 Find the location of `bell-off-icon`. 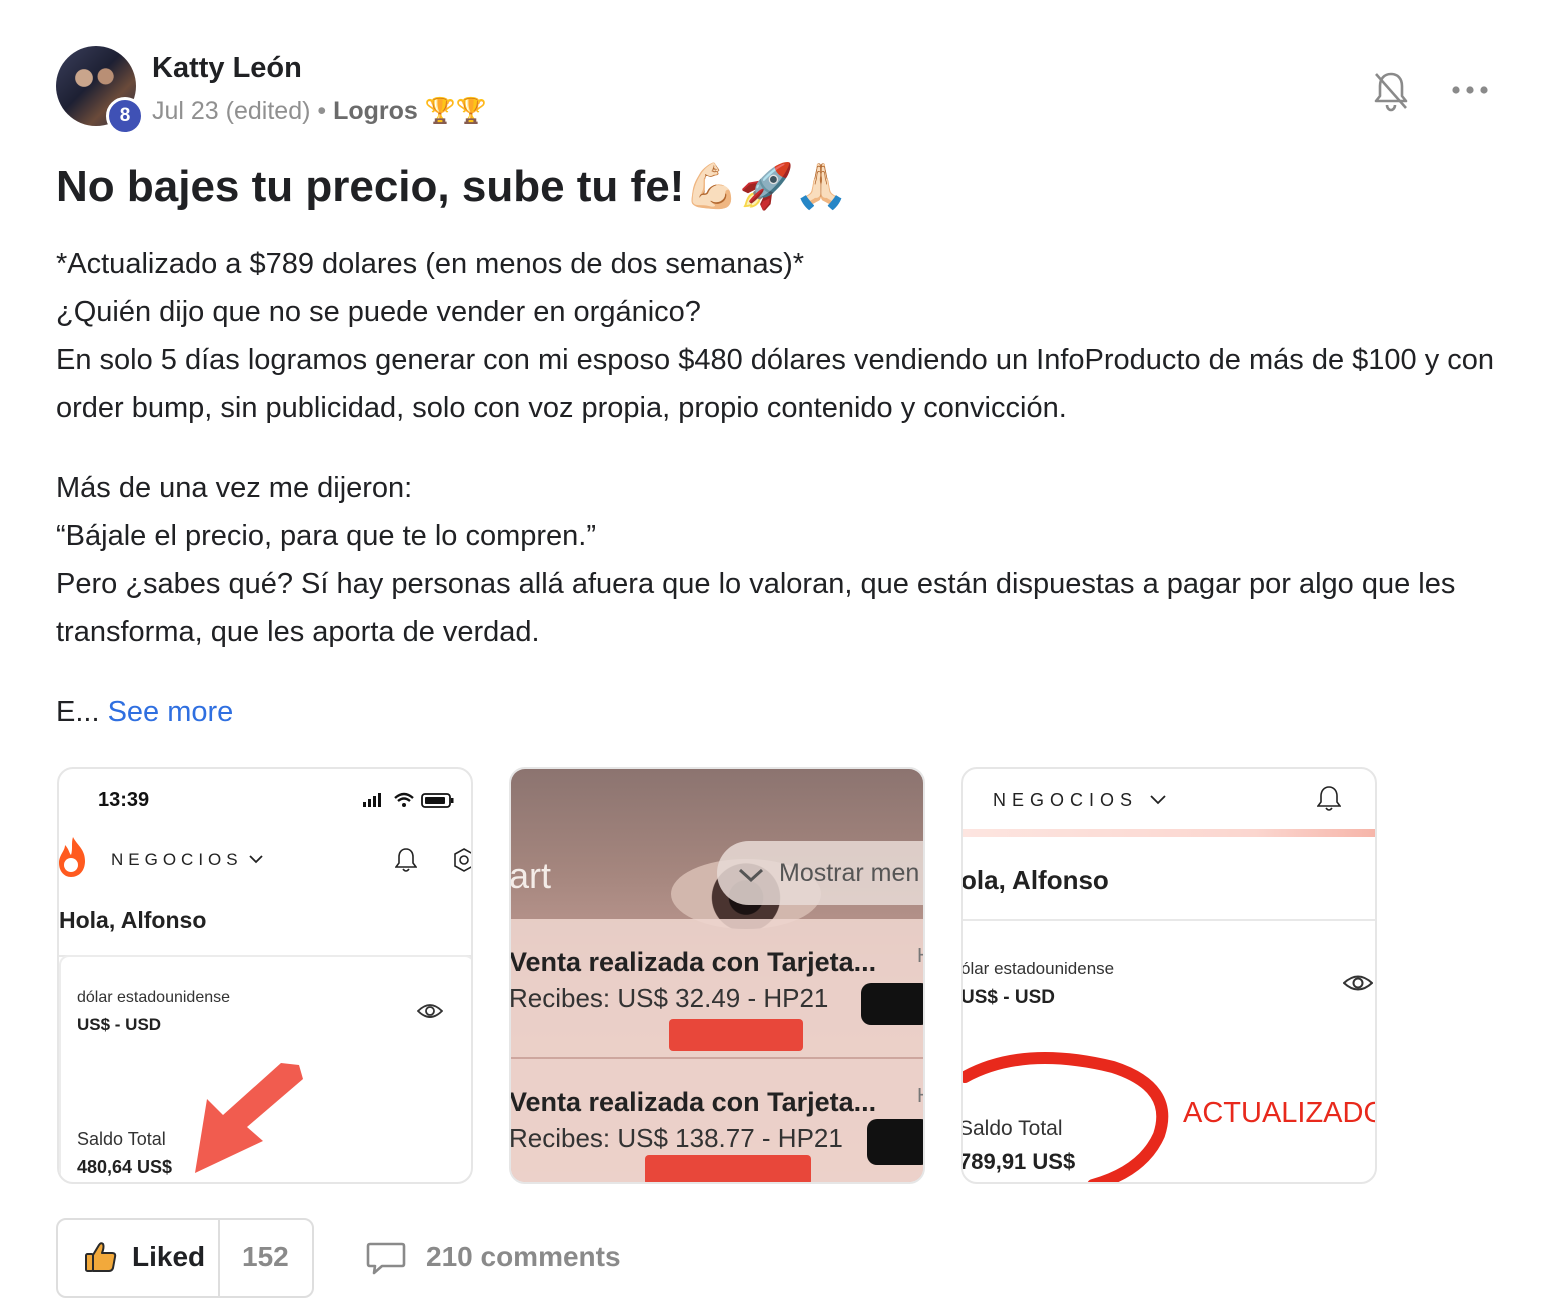

bell-off-icon is located at coordinates (1391, 91).